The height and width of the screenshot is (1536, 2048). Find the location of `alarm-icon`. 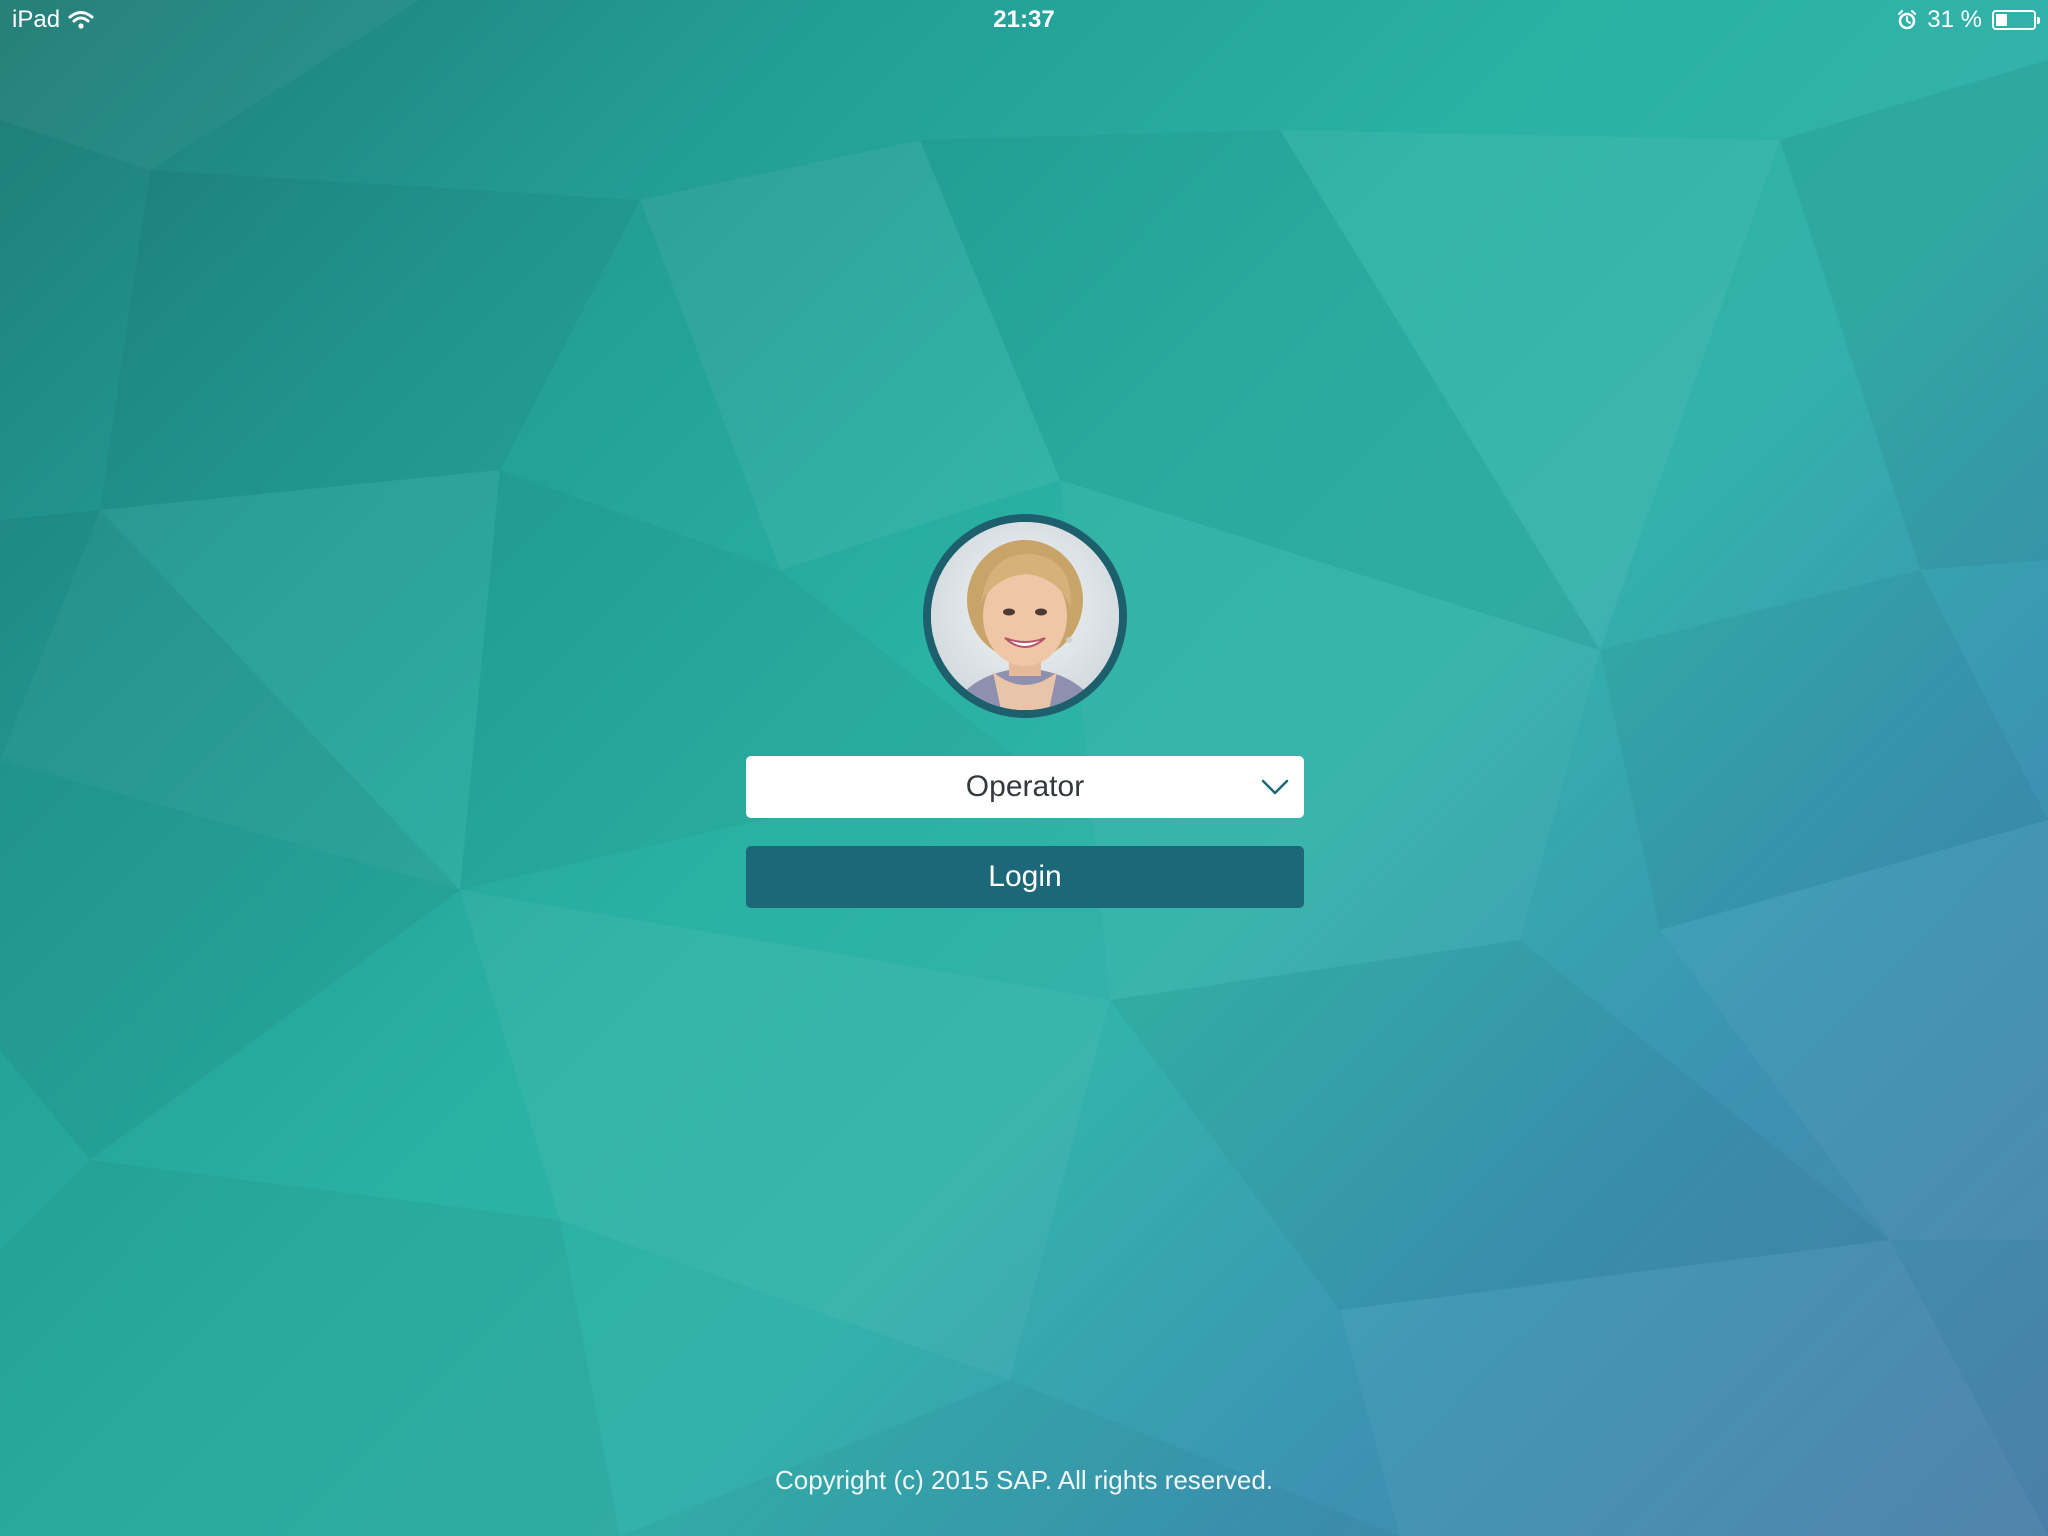

alarm-icon is located at coordinates (1907, 20).